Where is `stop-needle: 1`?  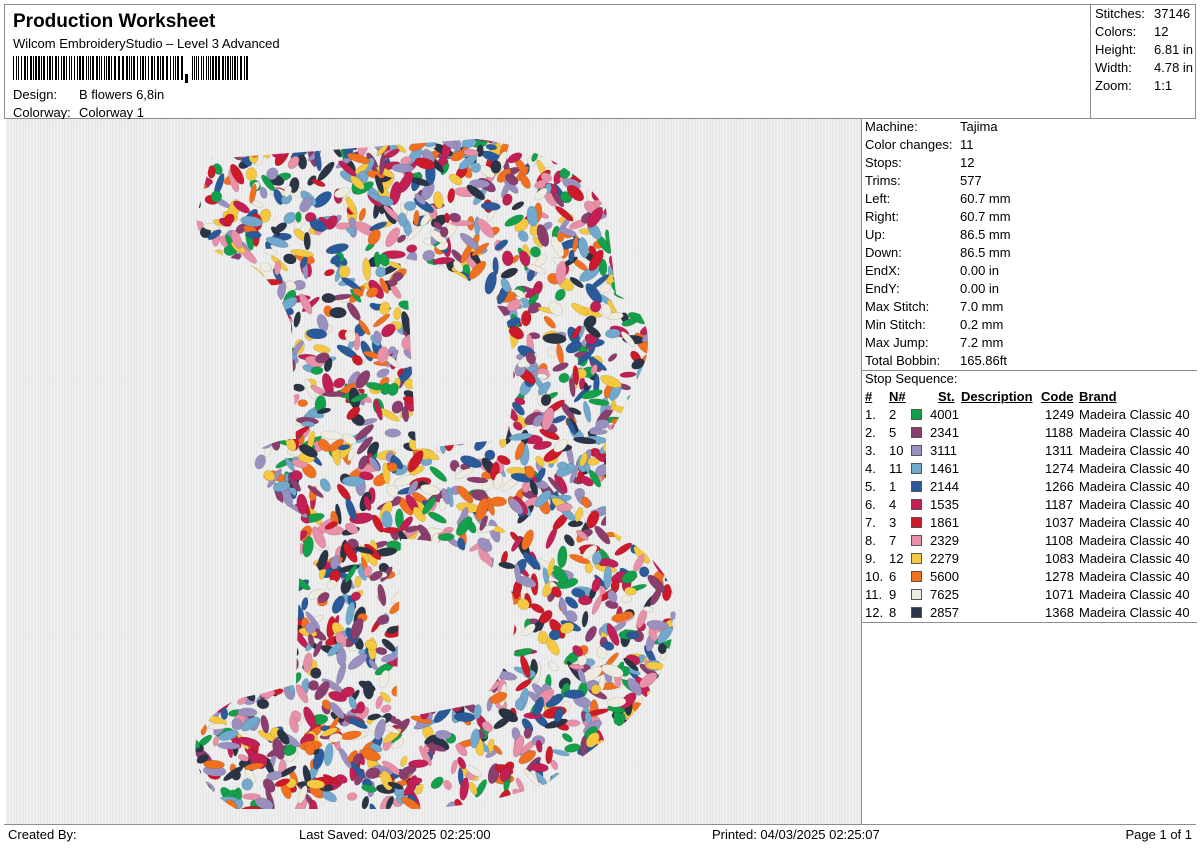
stop-needle: 1 is located at coordinates (893, 486).